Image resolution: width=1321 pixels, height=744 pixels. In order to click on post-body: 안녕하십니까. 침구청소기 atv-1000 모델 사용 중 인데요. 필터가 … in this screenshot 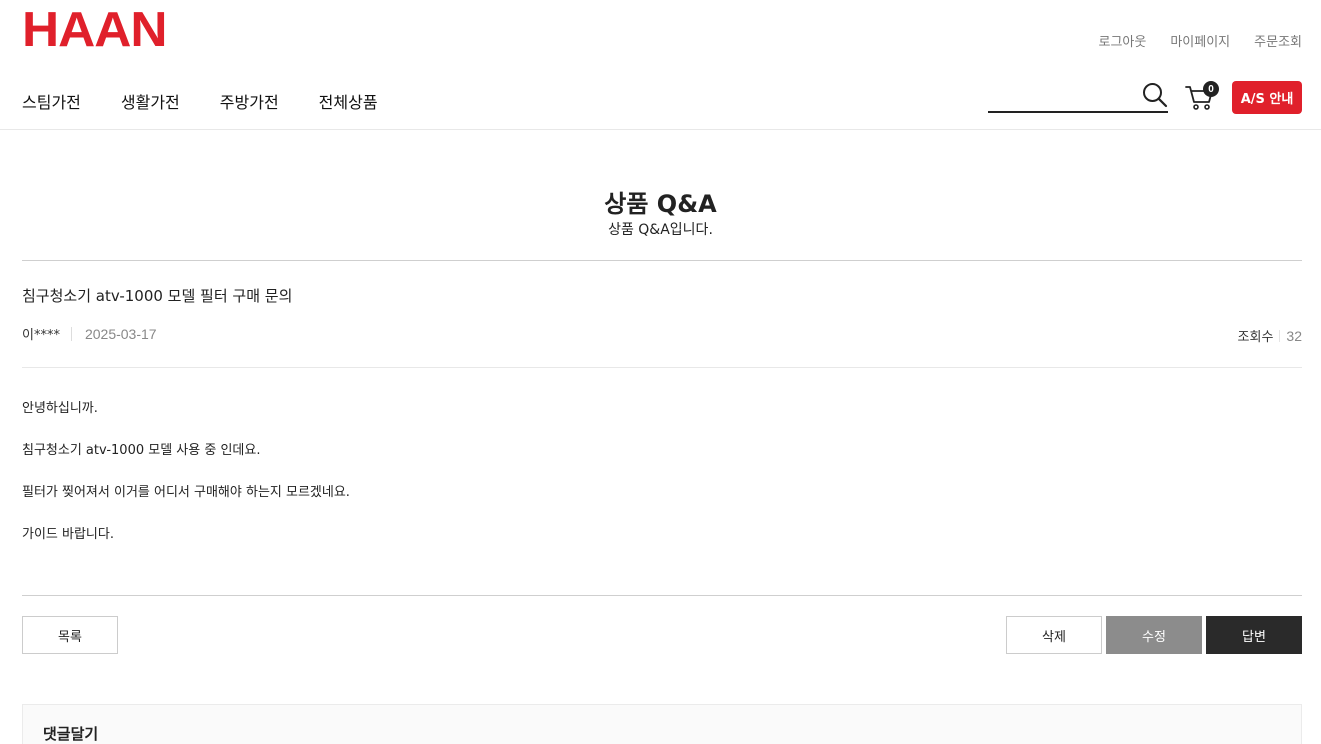, I will do `click(186, 483)`.